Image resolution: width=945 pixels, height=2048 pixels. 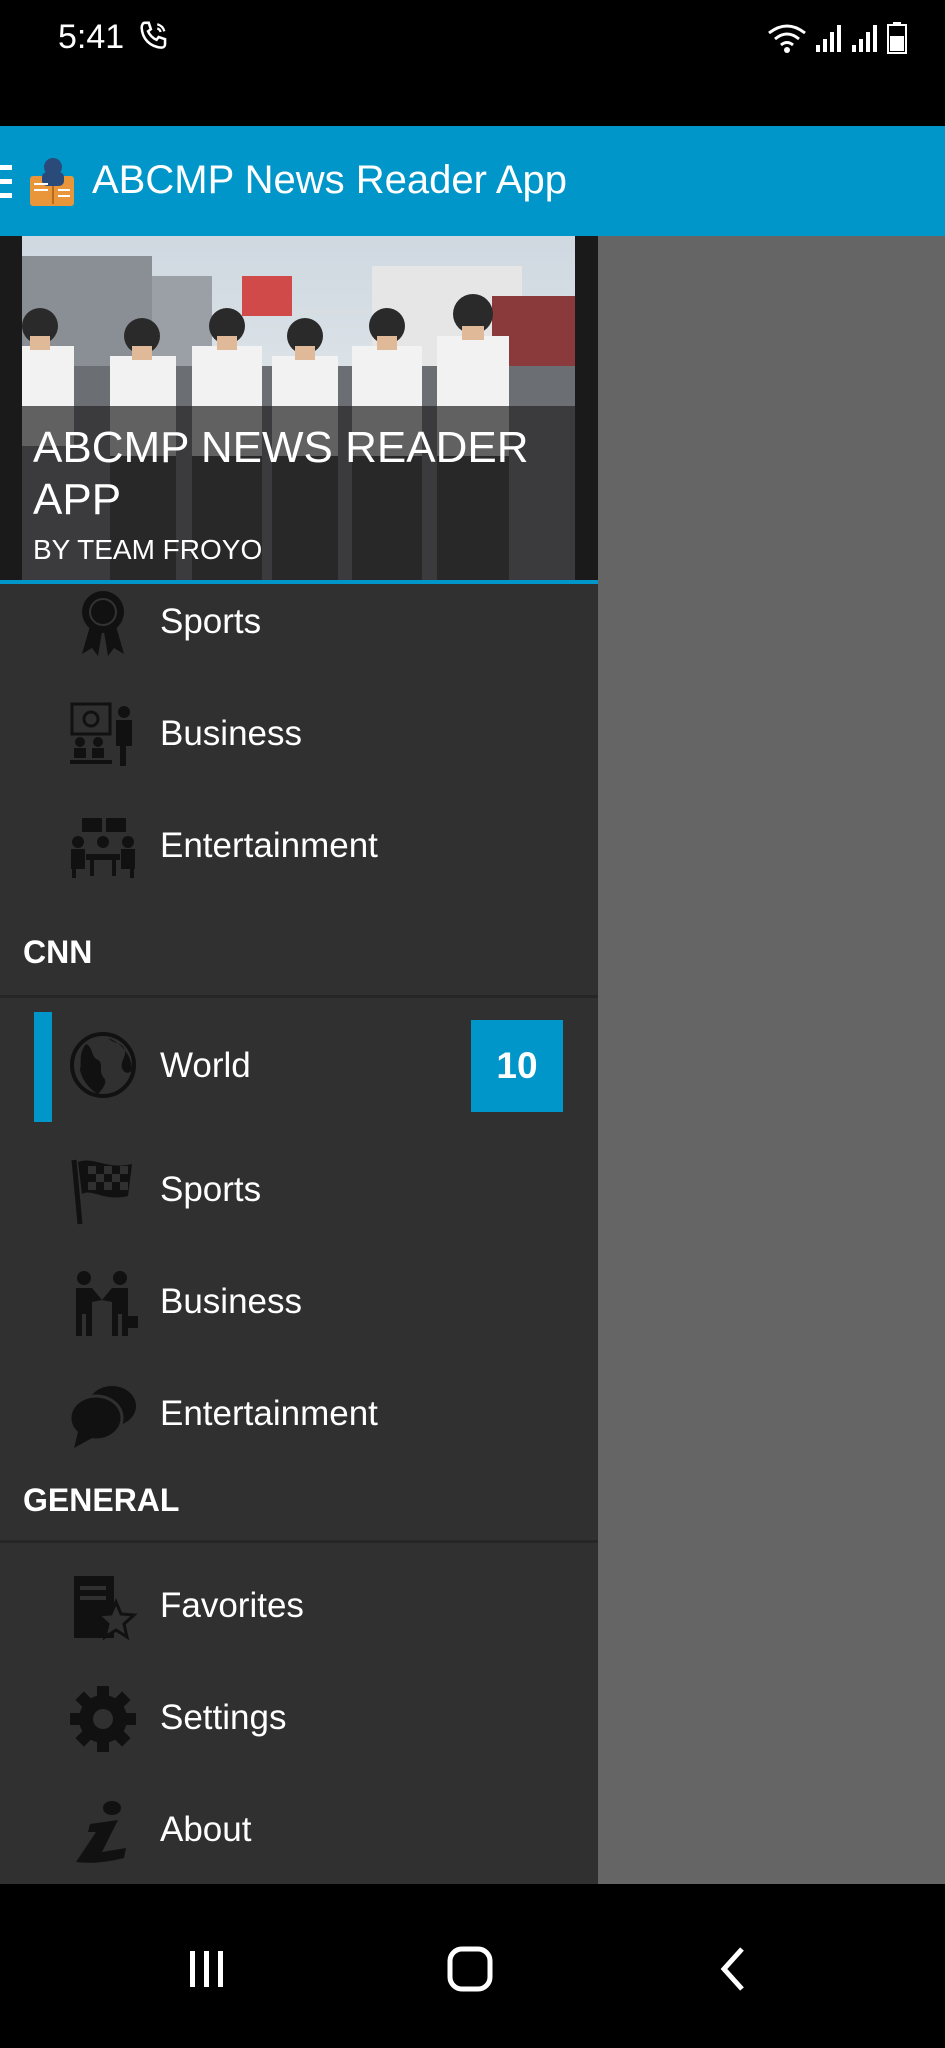 What do you see at coordinates (517, 1066) in the screenshot?
I see `unread-count-badge: 10` at bounding box center [517, 1066].